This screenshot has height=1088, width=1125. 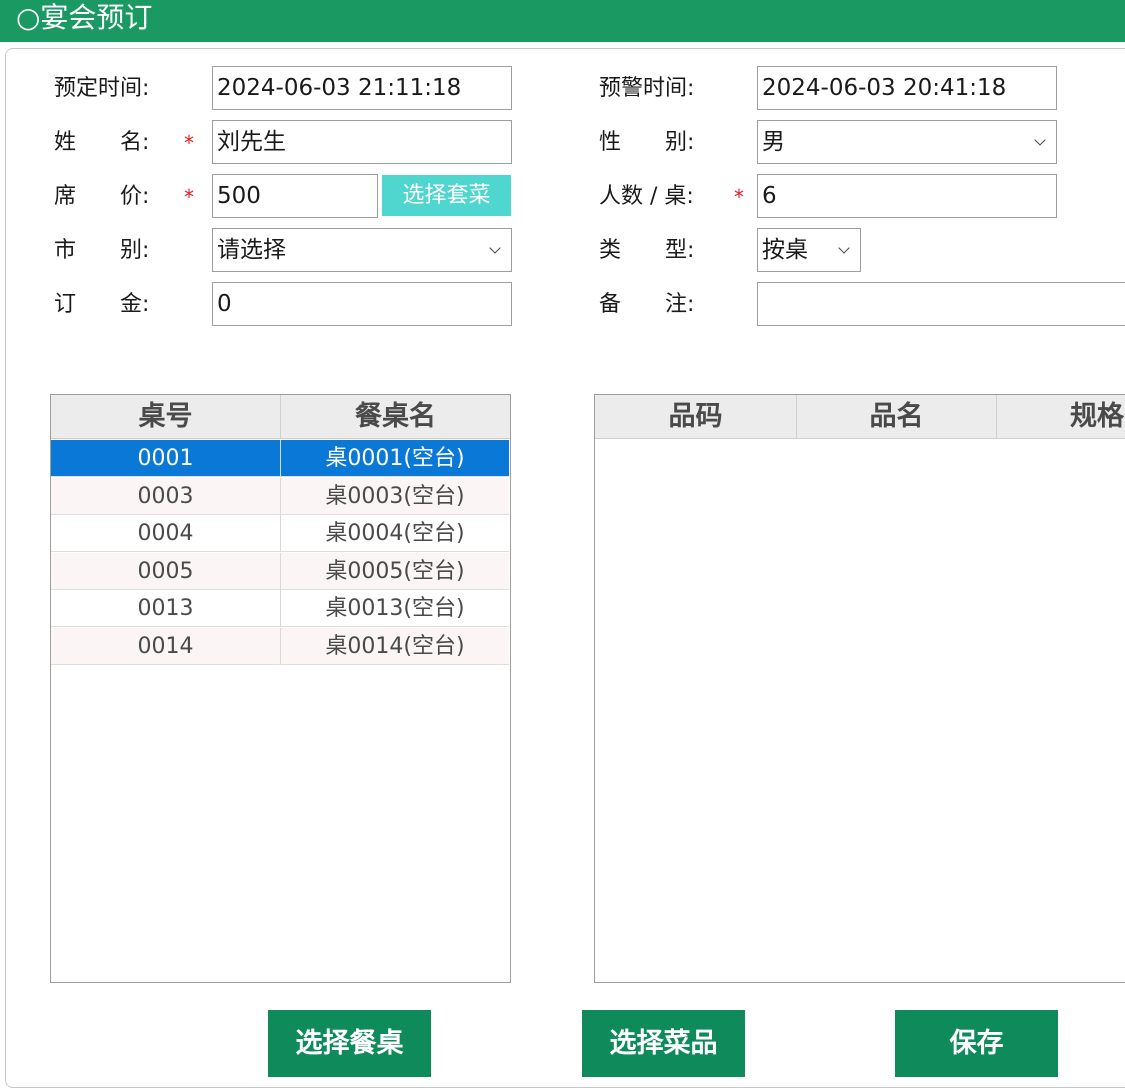 What do you see at coordinates (189, 197) in the screenshot?
I see `price-required-mark: *` at bounding box center [189, 197].